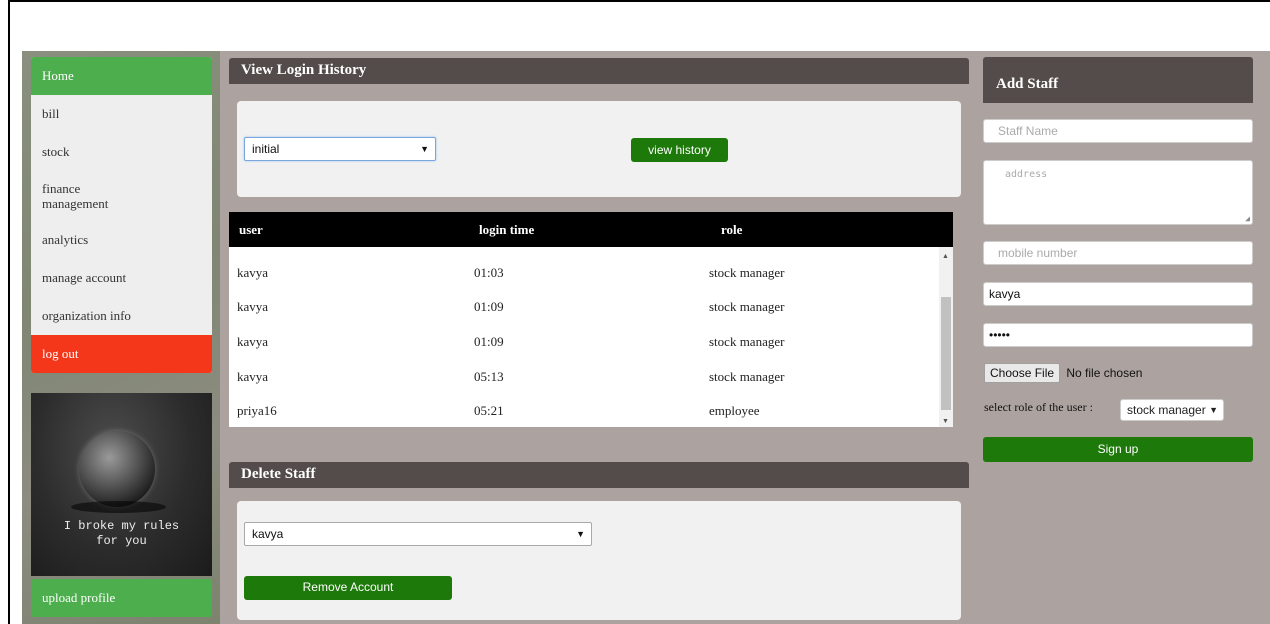 The height and width of the screenshot is (624, 1270). Describe the element at coordinates (1104, 373) in the screenshot. I see `file-status-text: No file chosen` at that location.